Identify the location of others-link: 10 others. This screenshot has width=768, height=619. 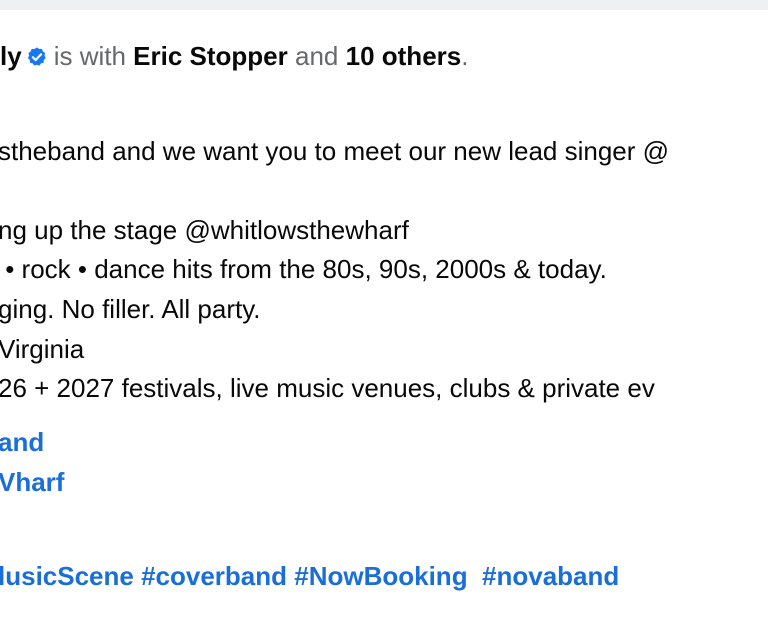
(404, 56).